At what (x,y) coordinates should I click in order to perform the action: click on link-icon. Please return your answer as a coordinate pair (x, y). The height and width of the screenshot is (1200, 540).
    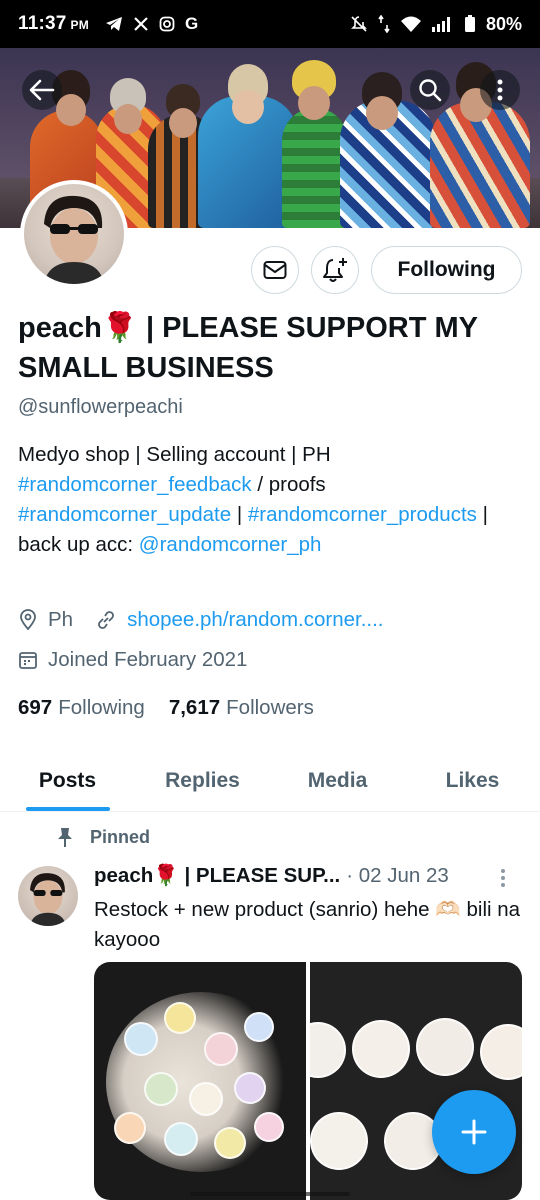
    Looking at the image, I should click on (106, 620).